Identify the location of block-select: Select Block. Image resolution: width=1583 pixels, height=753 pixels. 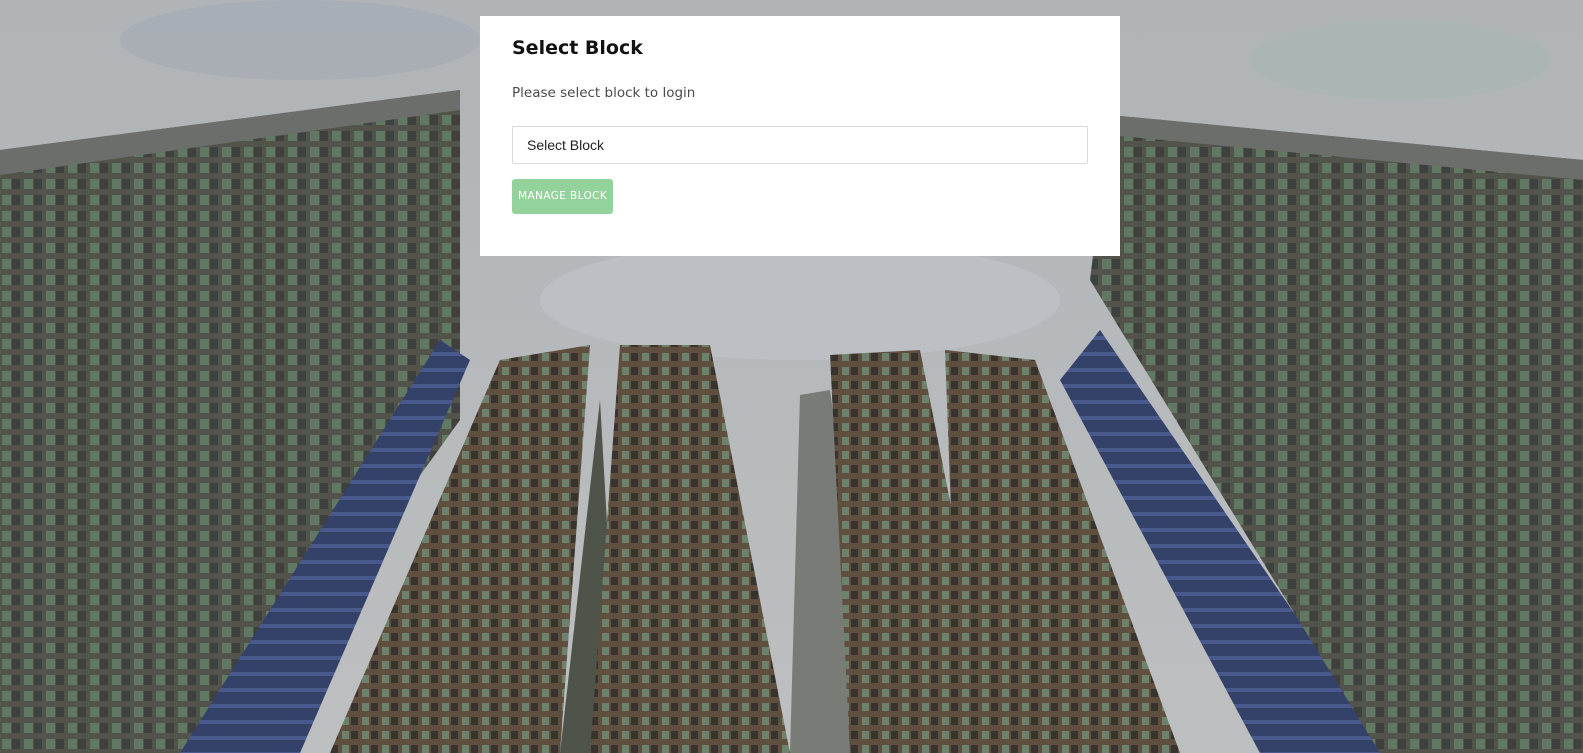
(800, 145).